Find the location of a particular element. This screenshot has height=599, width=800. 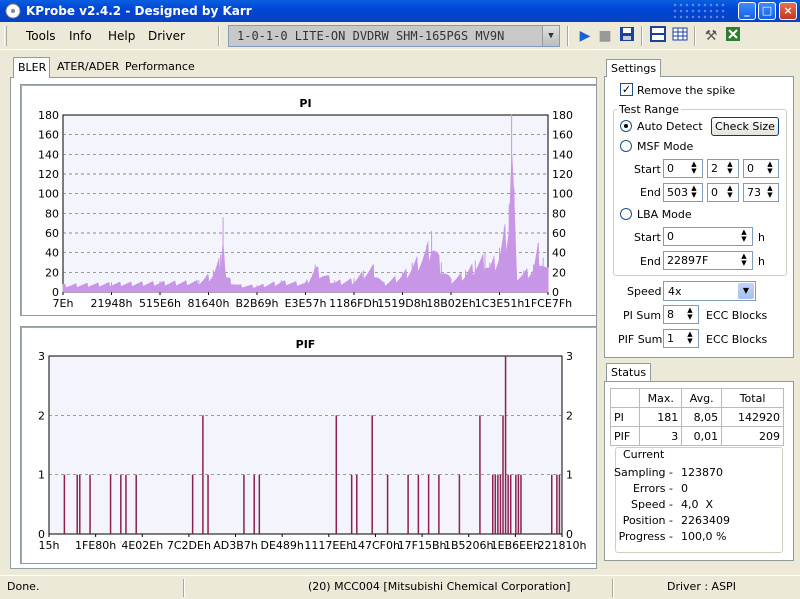

pi-sum-label: PI Sum is located at coordinates (642, 315).